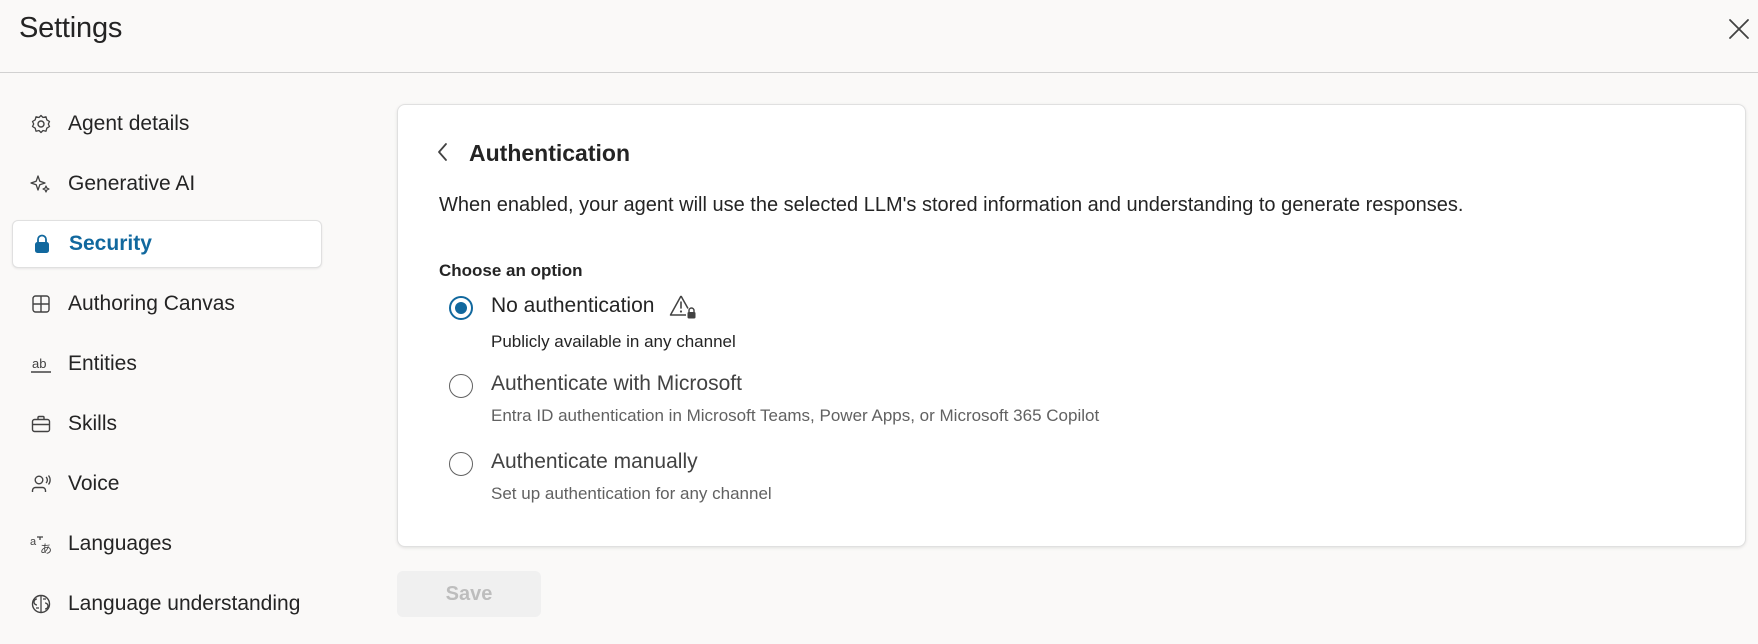 This screenshot has height=644, width=1758. What do you see at coordinates (879, 36) in the screenshot?
I see `settings-header: Settings` at bounding box center [879, 36].